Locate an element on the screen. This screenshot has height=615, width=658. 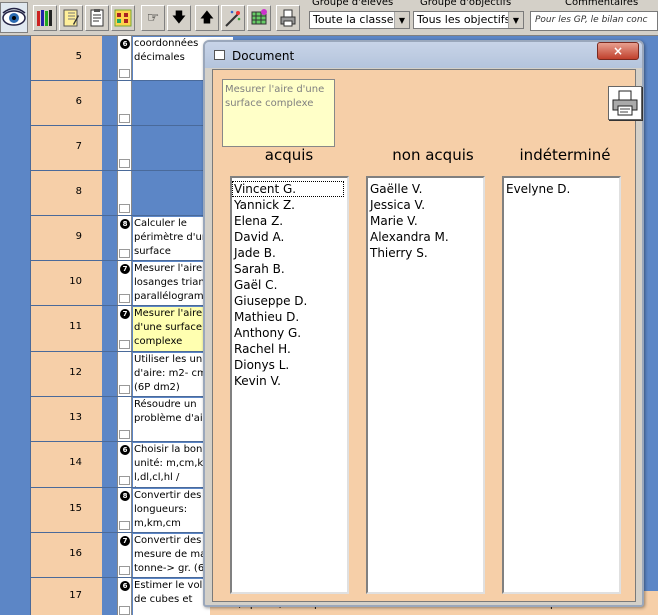
student-list-item: Rachel H. is located at coordinates (289, 349).